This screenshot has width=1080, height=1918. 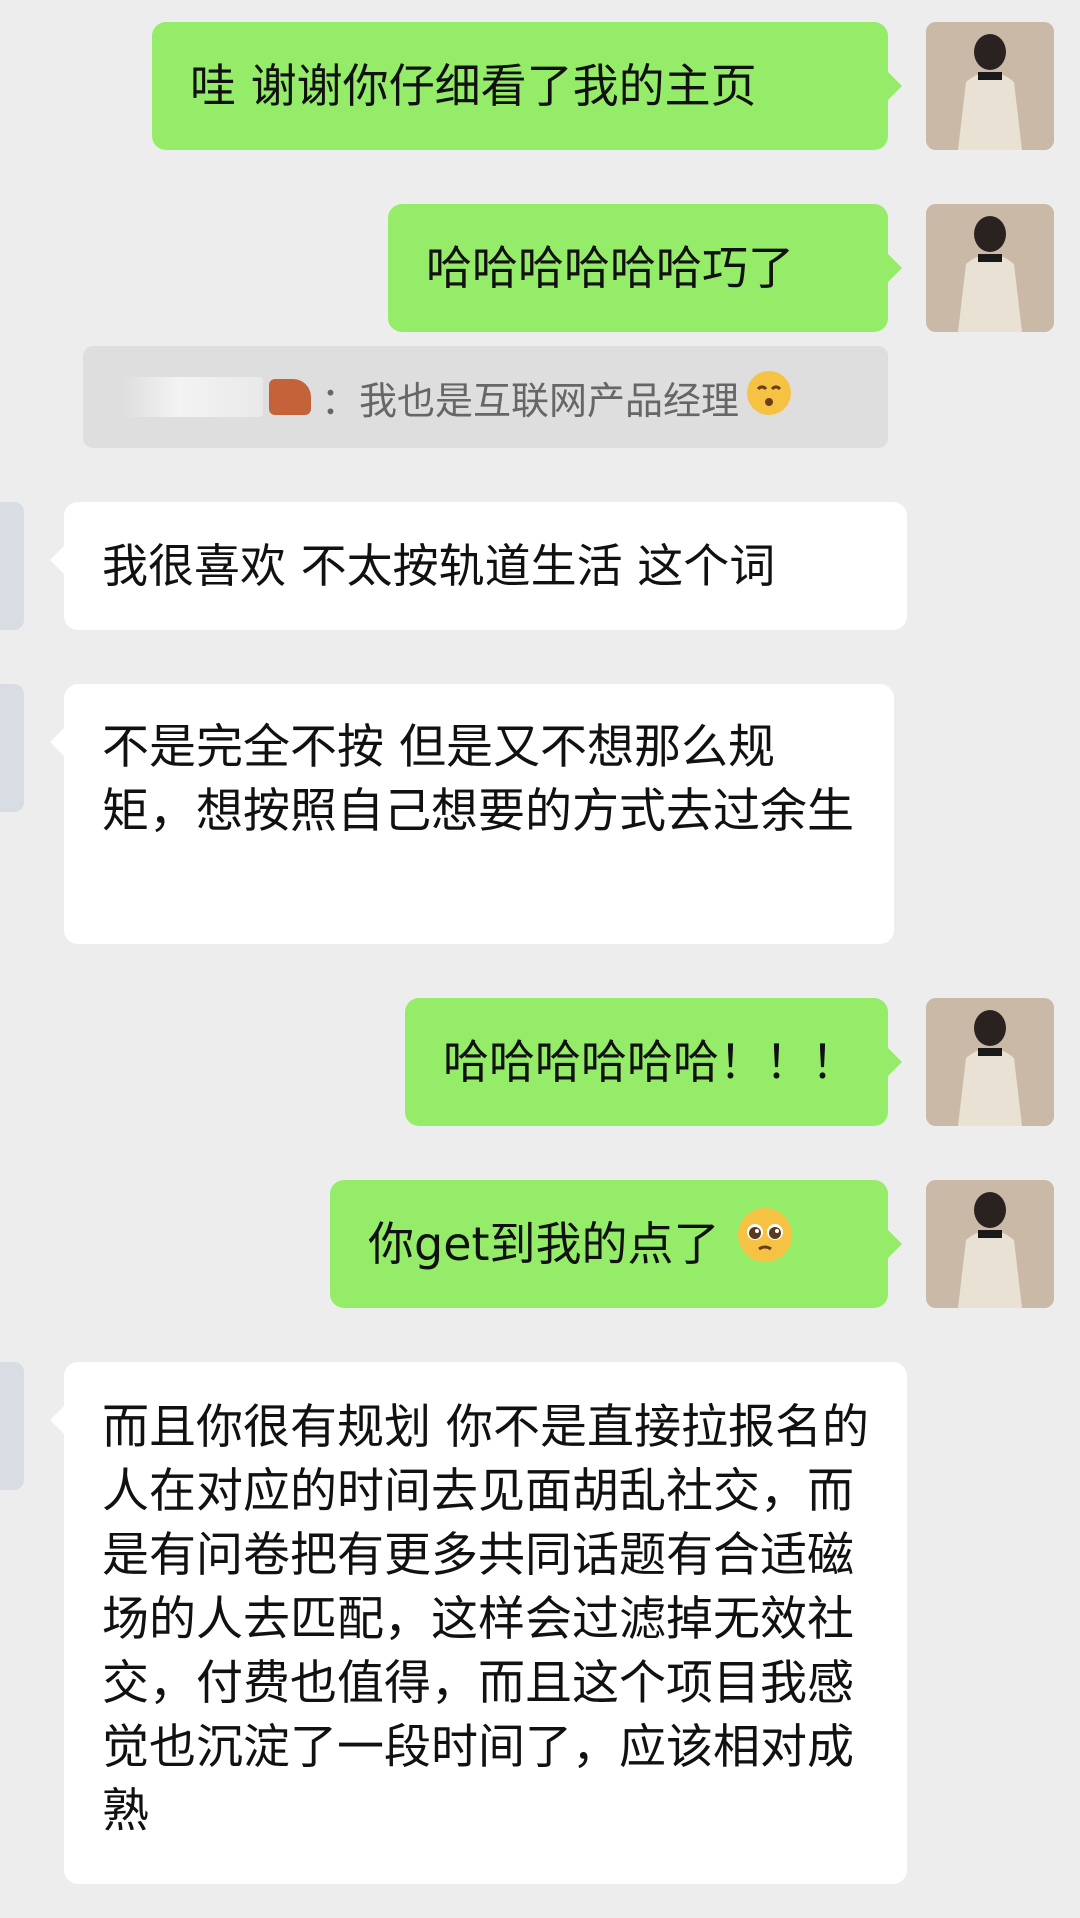 I want to click on message-text: 我很喜欢 不太按轨道生活 这个词, so click(x=439, y=566).